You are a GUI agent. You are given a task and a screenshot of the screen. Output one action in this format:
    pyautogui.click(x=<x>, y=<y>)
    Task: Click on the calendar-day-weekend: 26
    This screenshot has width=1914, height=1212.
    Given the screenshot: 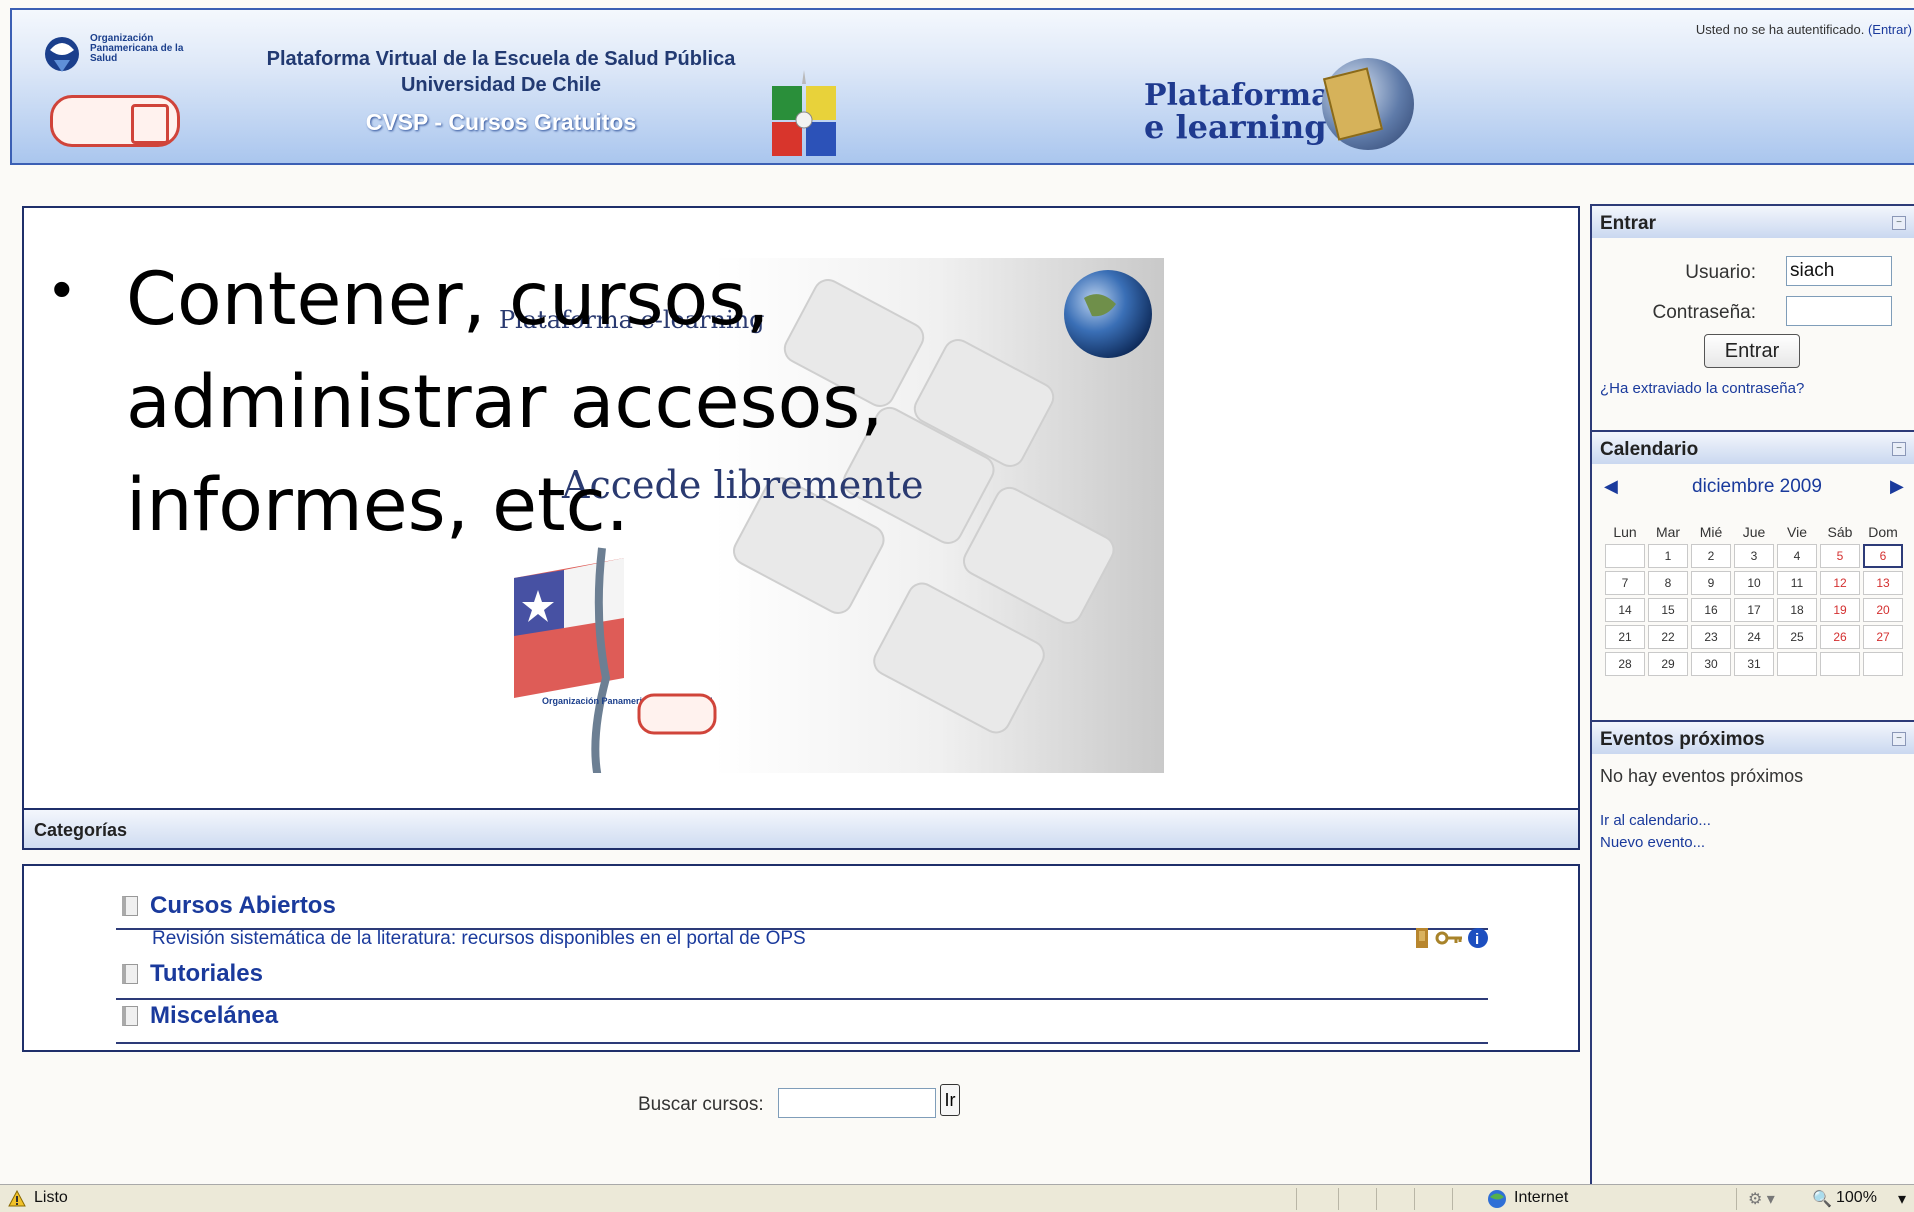 What is the action you would take?
    pyautogui.click(x=1840, y=637)
    